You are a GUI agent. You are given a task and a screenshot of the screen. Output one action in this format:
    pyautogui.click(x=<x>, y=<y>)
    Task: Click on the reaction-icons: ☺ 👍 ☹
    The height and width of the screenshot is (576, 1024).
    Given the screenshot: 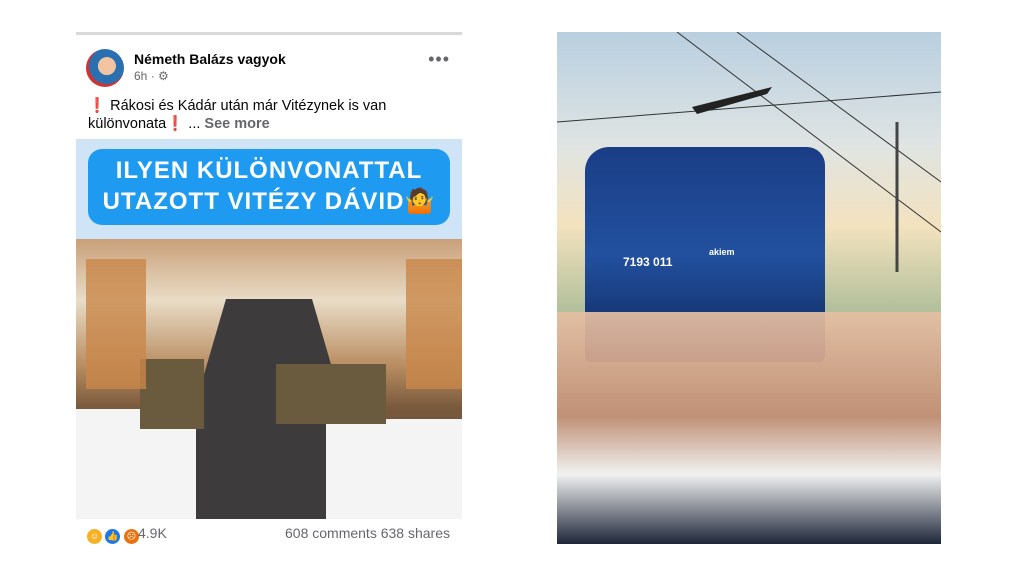 What is the action you would take?
    pyautogui.click(x=113, y=535)
    